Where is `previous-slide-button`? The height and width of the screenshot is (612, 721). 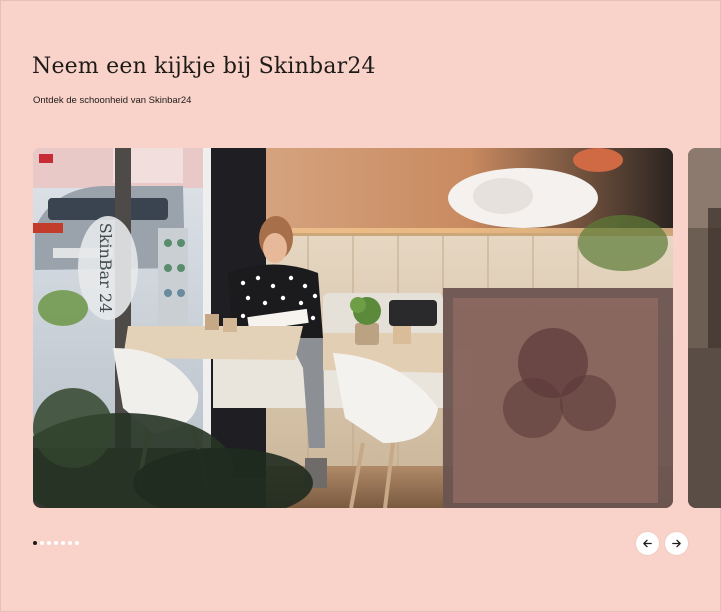
previous-slide-button is located at coordinates (647, 543).